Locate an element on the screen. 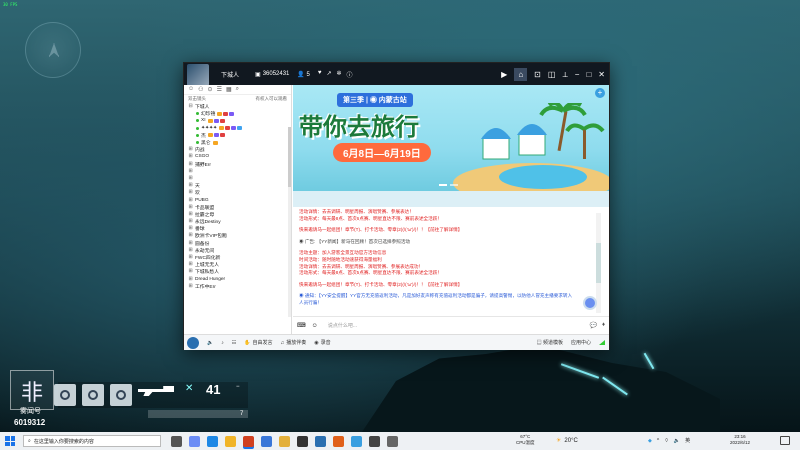 This screenshot has width=800, height=450. channel-template-button: ▤ 频道模板 is located at coordinates (550, 342).